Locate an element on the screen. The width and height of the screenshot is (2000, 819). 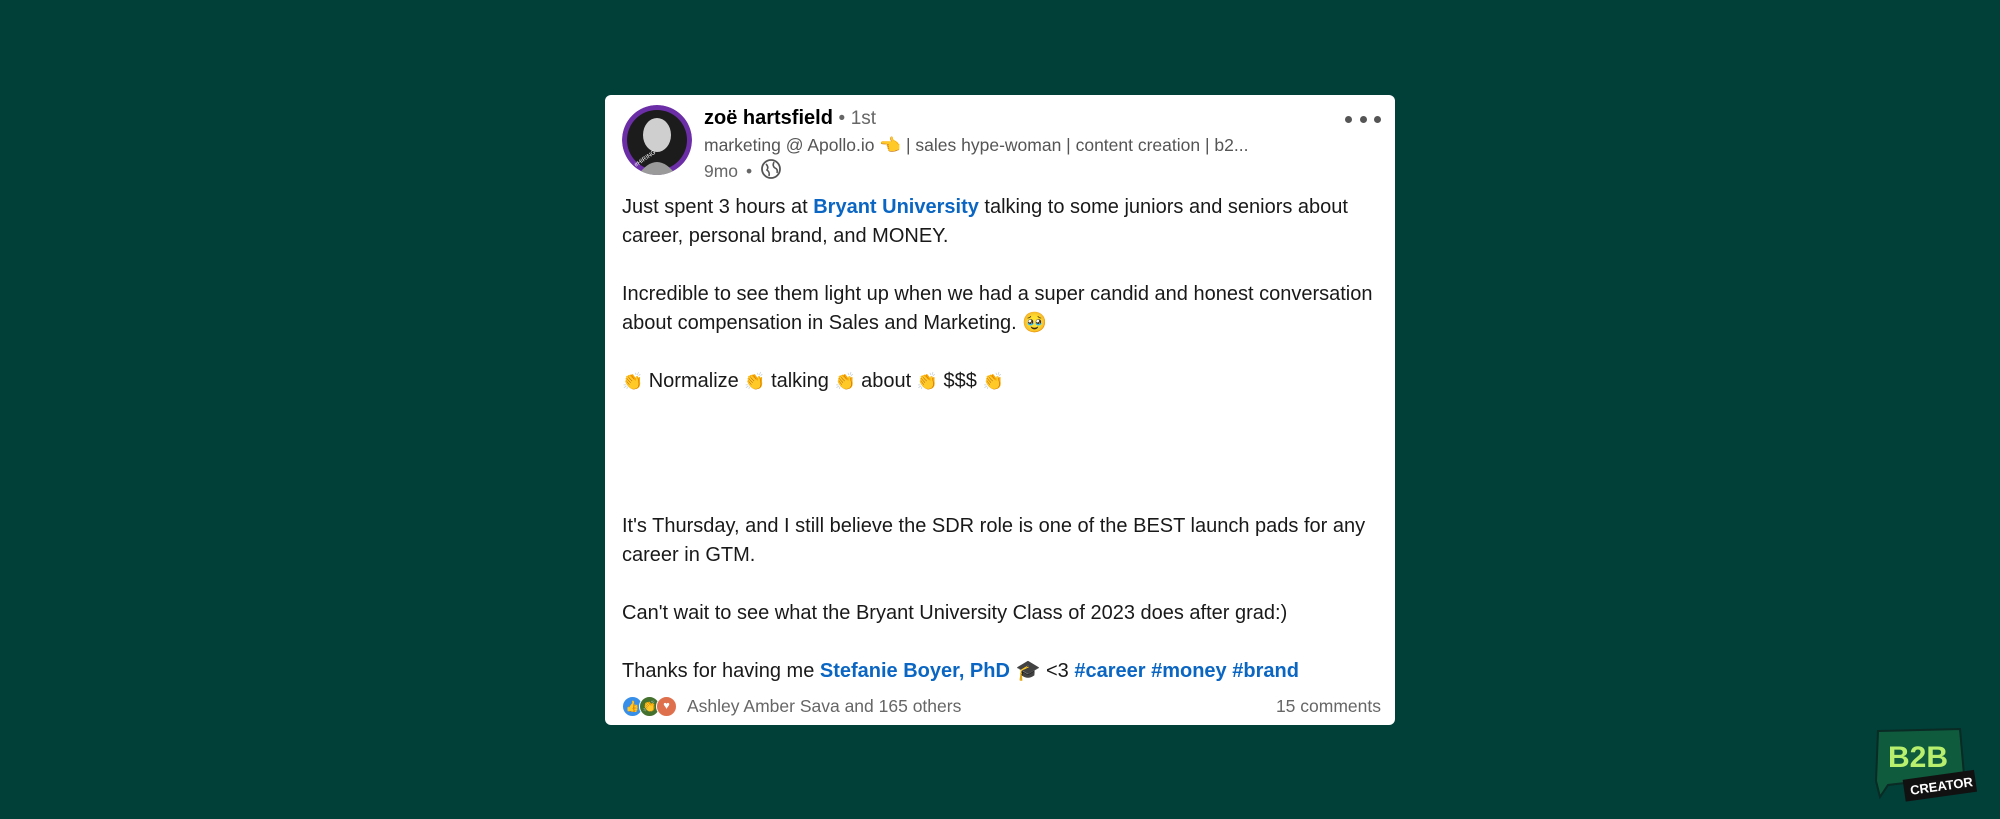
comments-count: 15 comments is located at coordinates (1328, 706).